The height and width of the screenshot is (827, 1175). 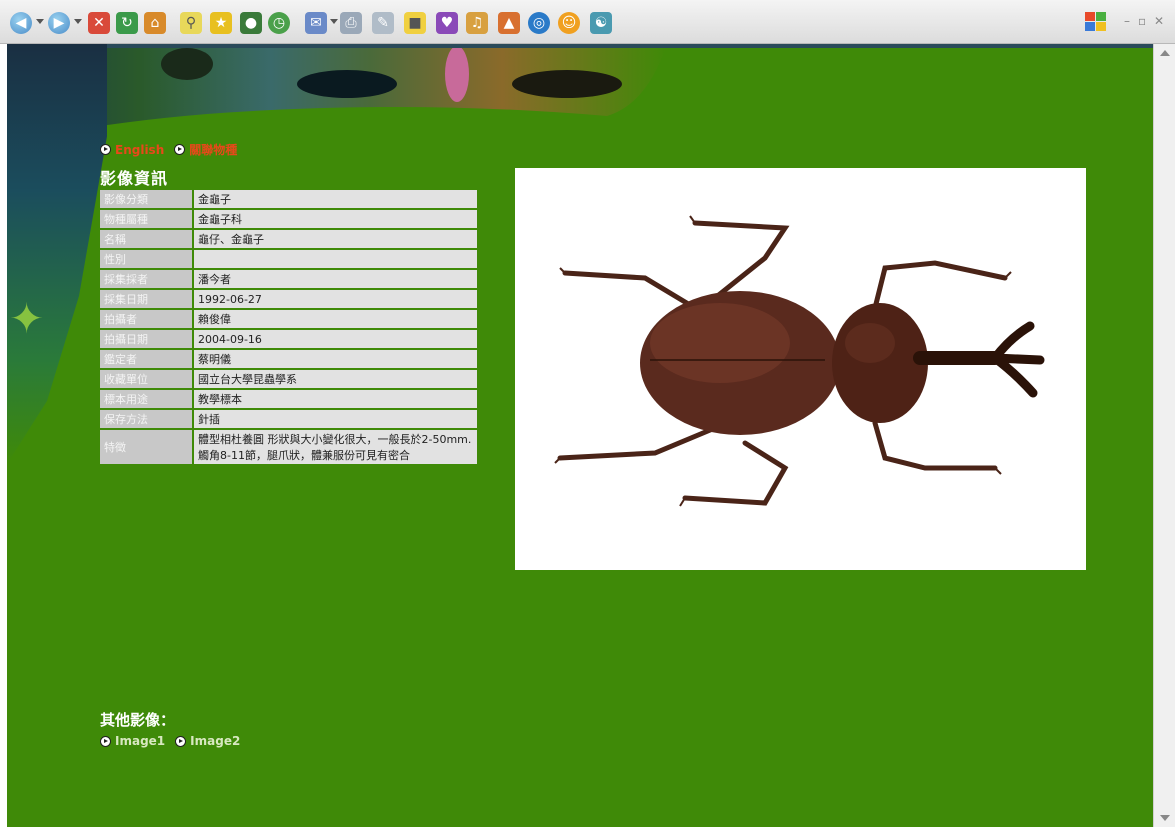 I want to click on restore-icon: ▫, so click(x=1142, y=21).